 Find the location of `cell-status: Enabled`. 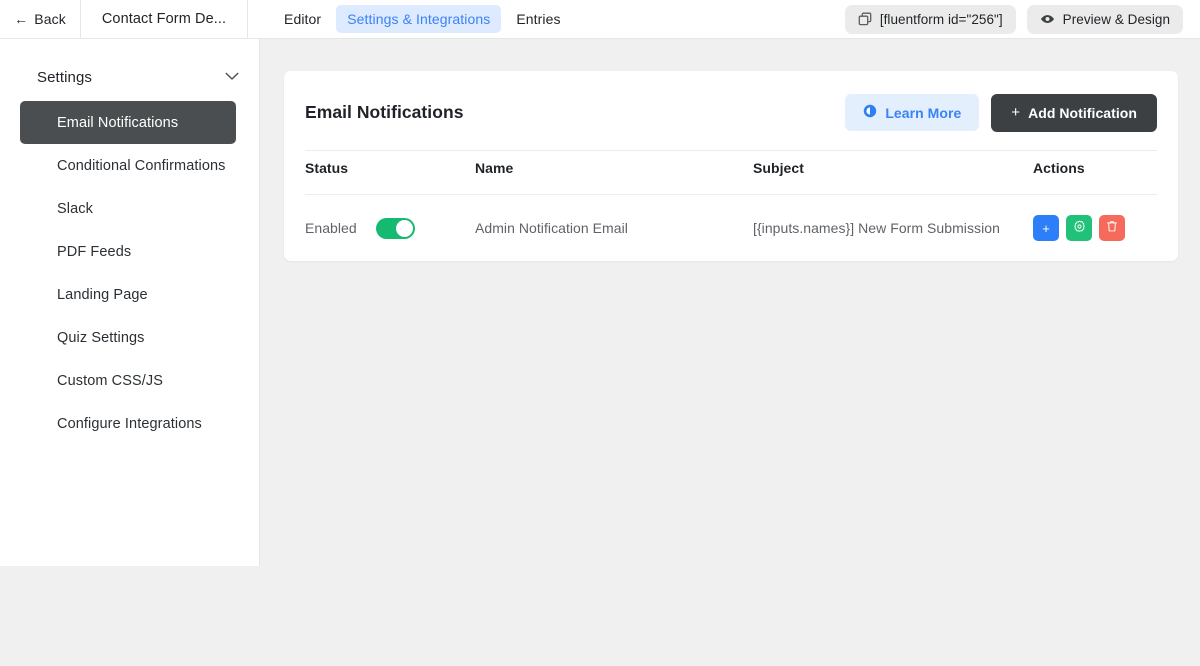

cell-status: Enabled is located at coordinates (390, 228).